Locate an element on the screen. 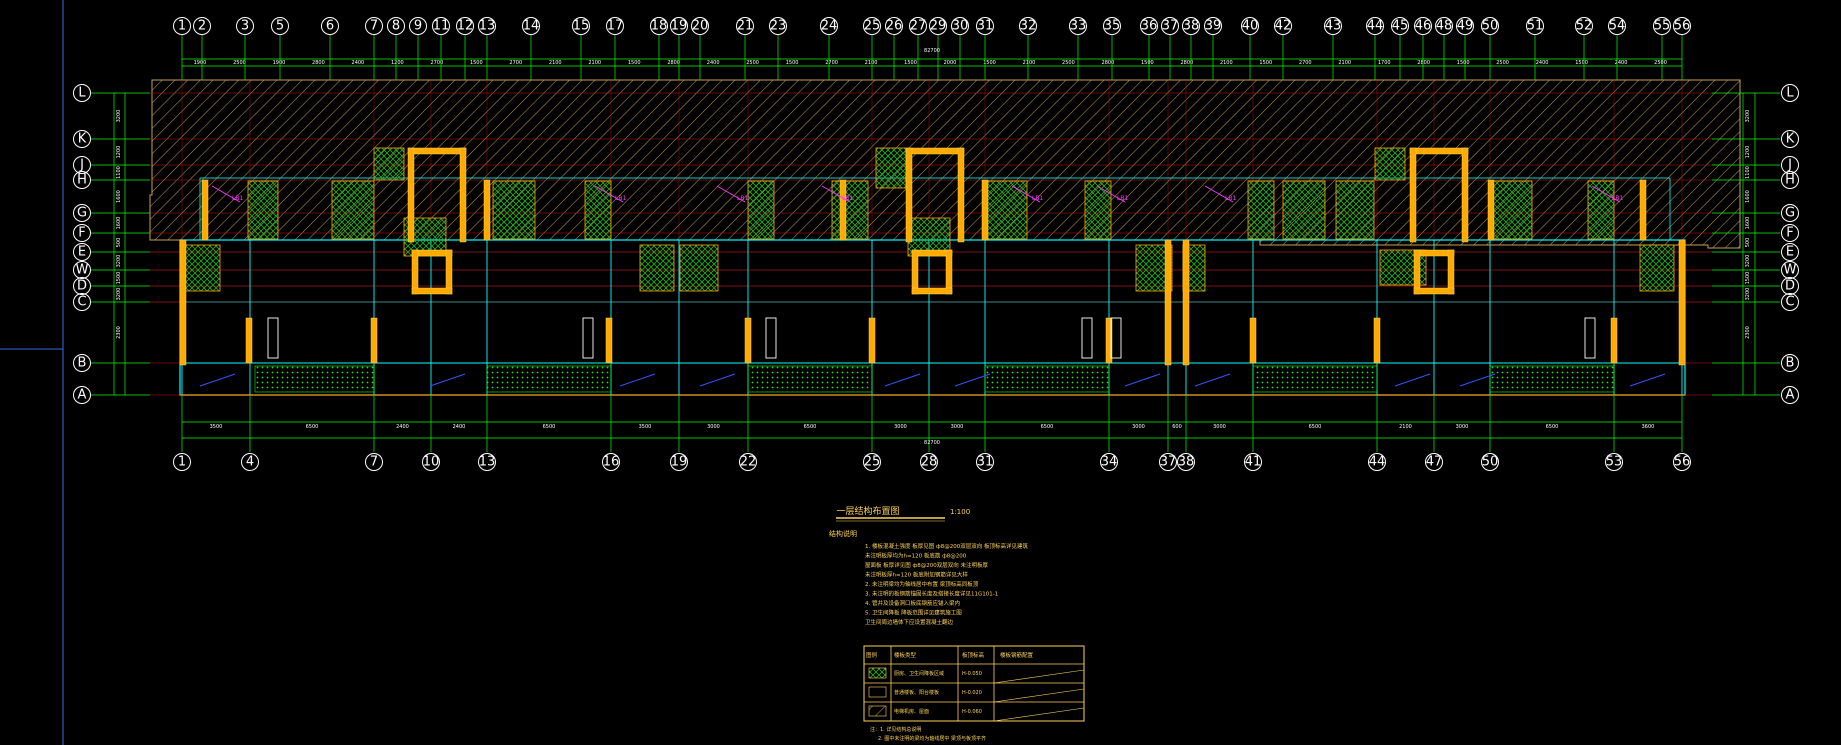  axis-label-top: 35 is located at coordinates (1112, 26).